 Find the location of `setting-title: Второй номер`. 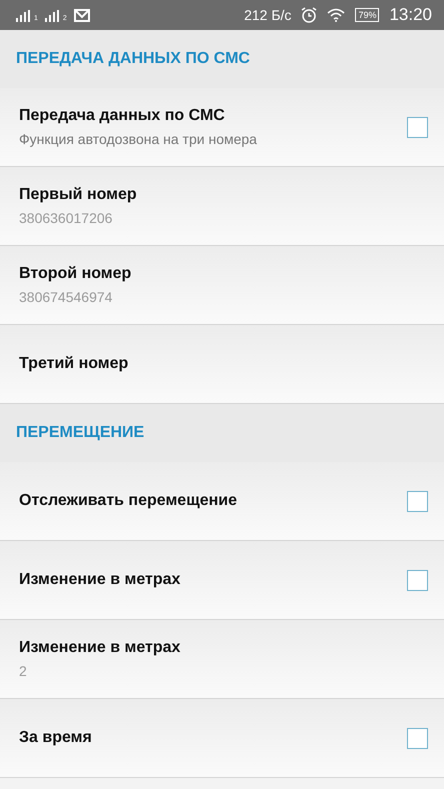

setting-title: Второй номер is located at coordinates (75, 274).